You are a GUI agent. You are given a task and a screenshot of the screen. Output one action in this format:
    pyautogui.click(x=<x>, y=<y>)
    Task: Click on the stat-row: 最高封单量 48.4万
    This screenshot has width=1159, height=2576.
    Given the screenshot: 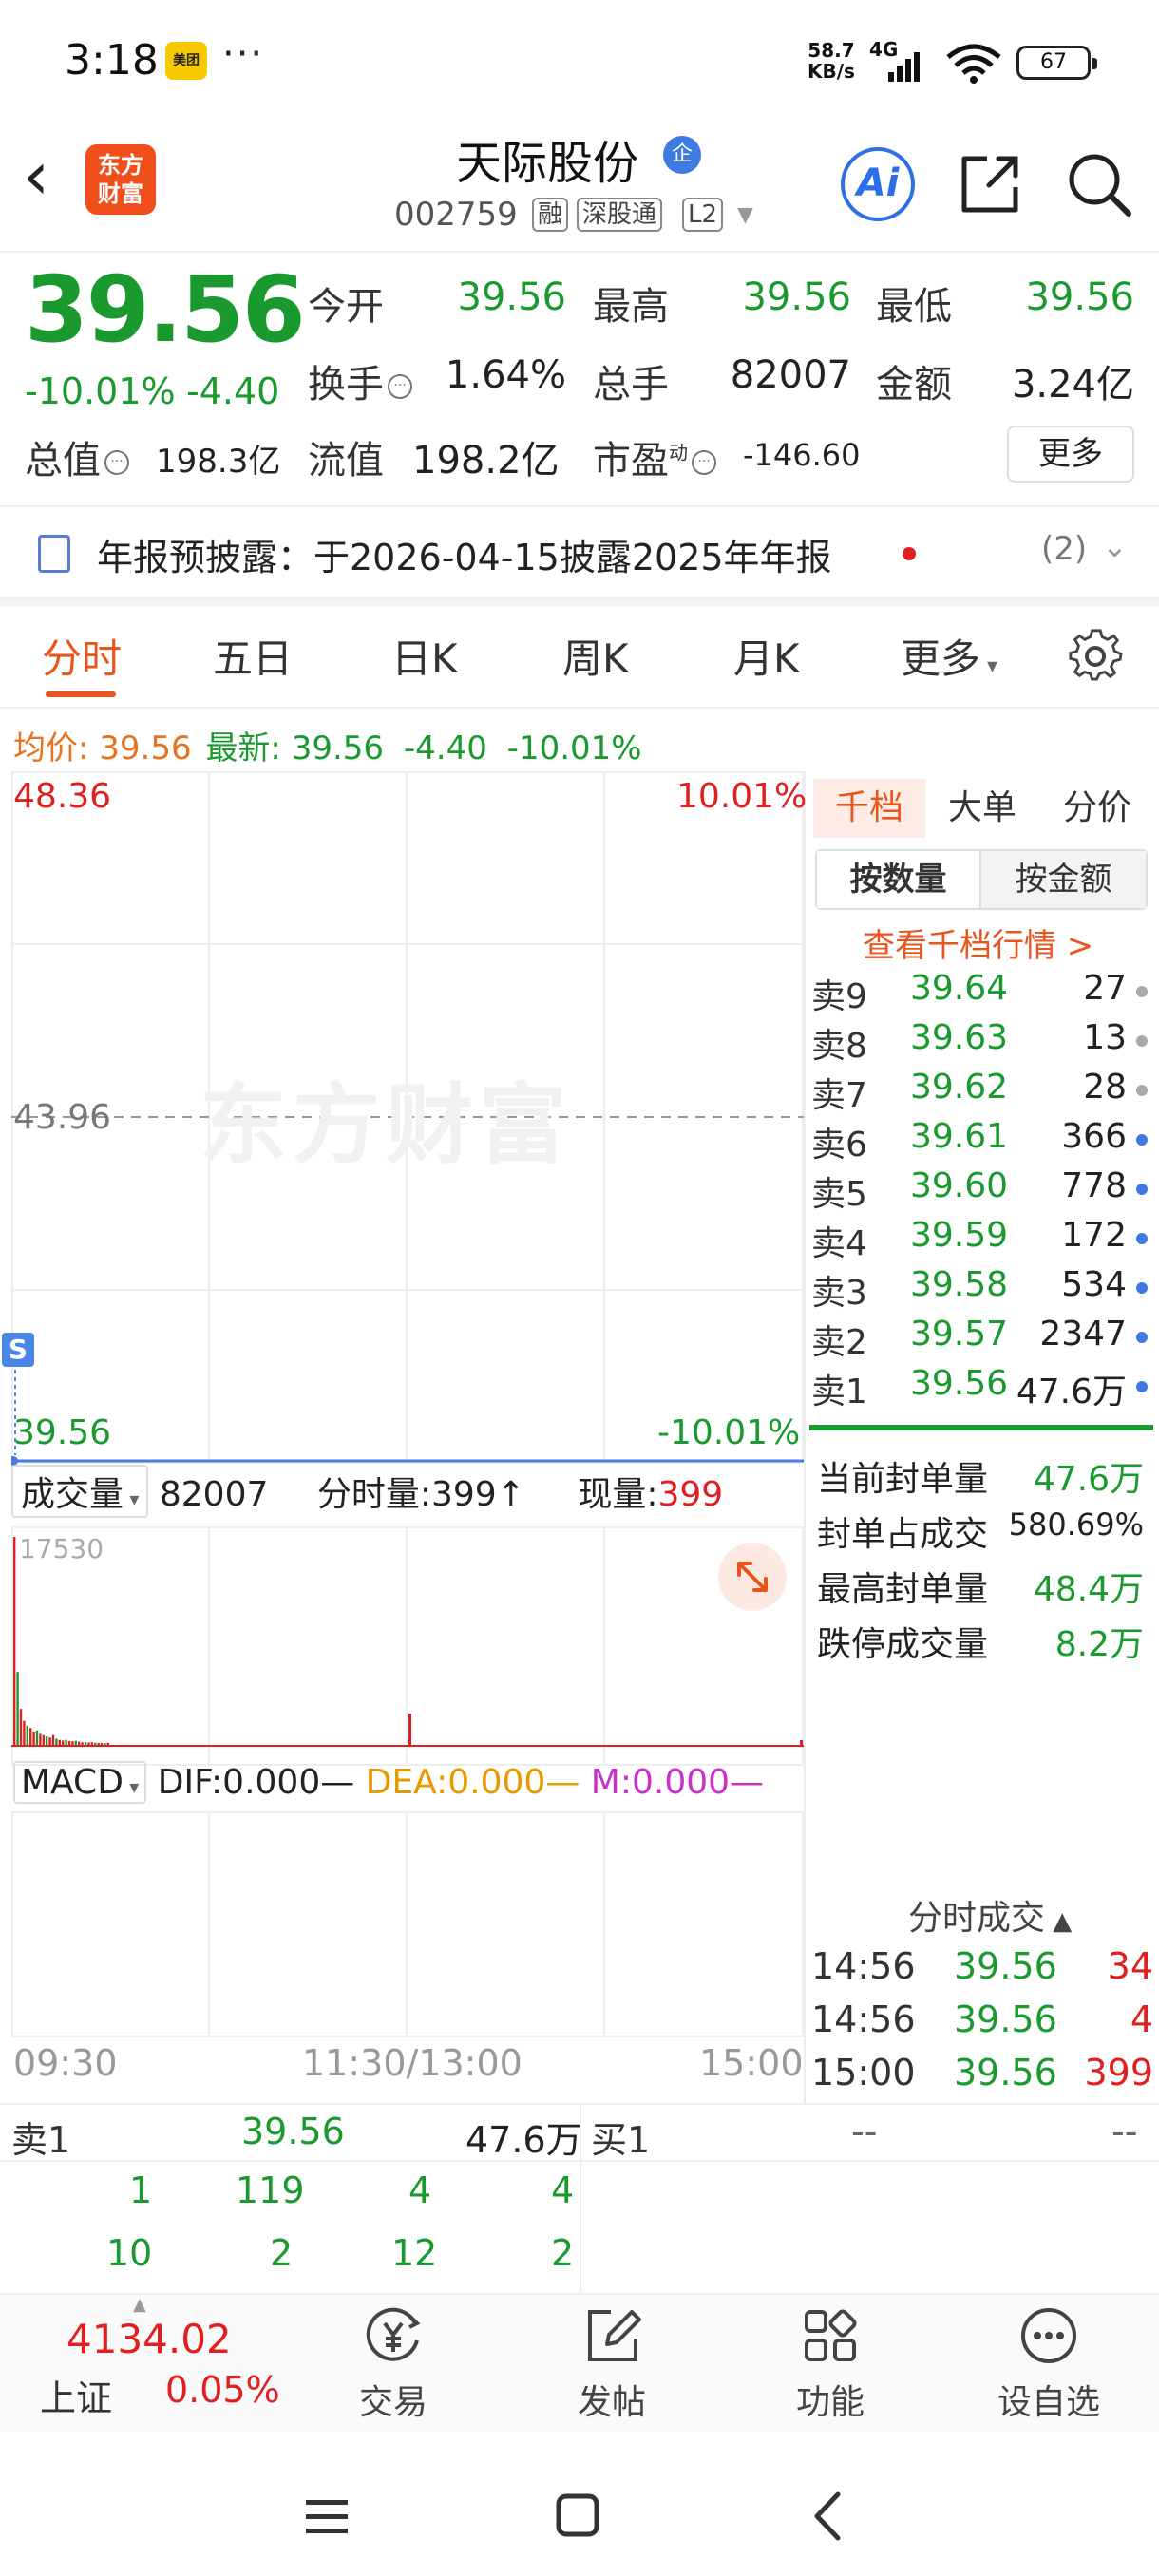 What is the action you would take?
    pyautogui.click(x=983, y=1586)
    